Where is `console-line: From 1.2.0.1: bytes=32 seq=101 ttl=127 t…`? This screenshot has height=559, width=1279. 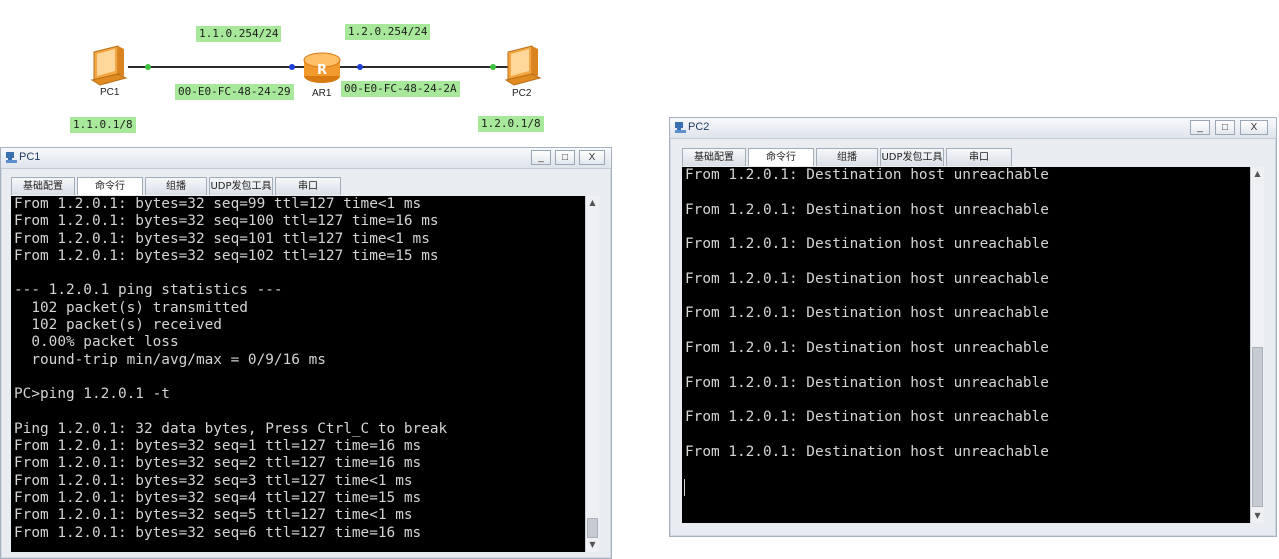 console-line: From 1.2.0.1: bytes=32 seq=101 ttl=127 t… is located at coordinates (222, 238).